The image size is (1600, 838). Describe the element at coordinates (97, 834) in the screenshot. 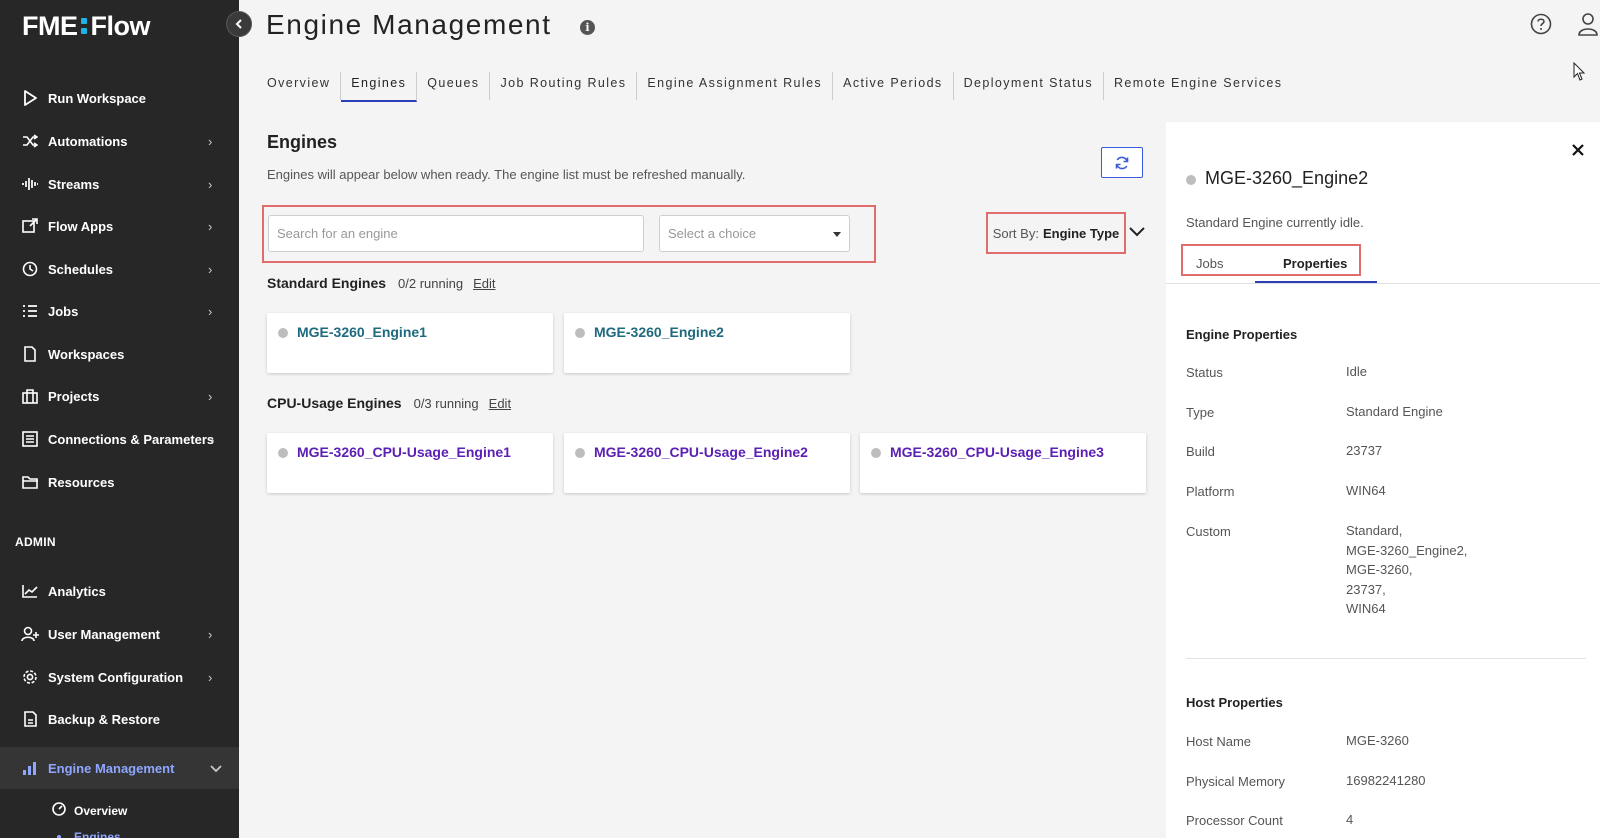

I see `sidebar-subitem-label: Engines` at that location.